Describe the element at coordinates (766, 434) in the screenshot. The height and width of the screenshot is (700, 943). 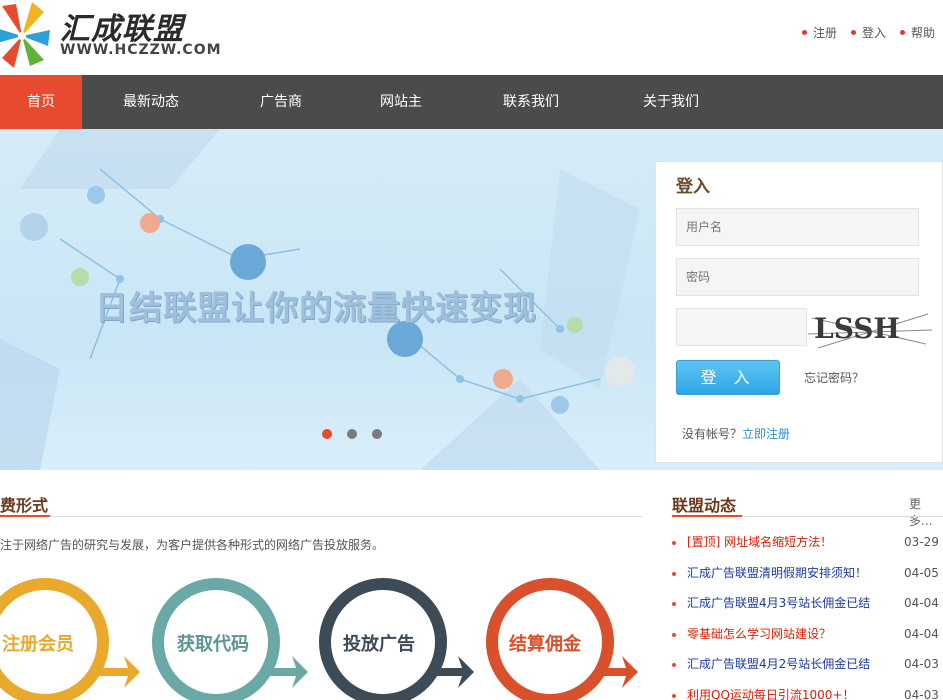
I see `register-now-link: 立即注册` at that location.